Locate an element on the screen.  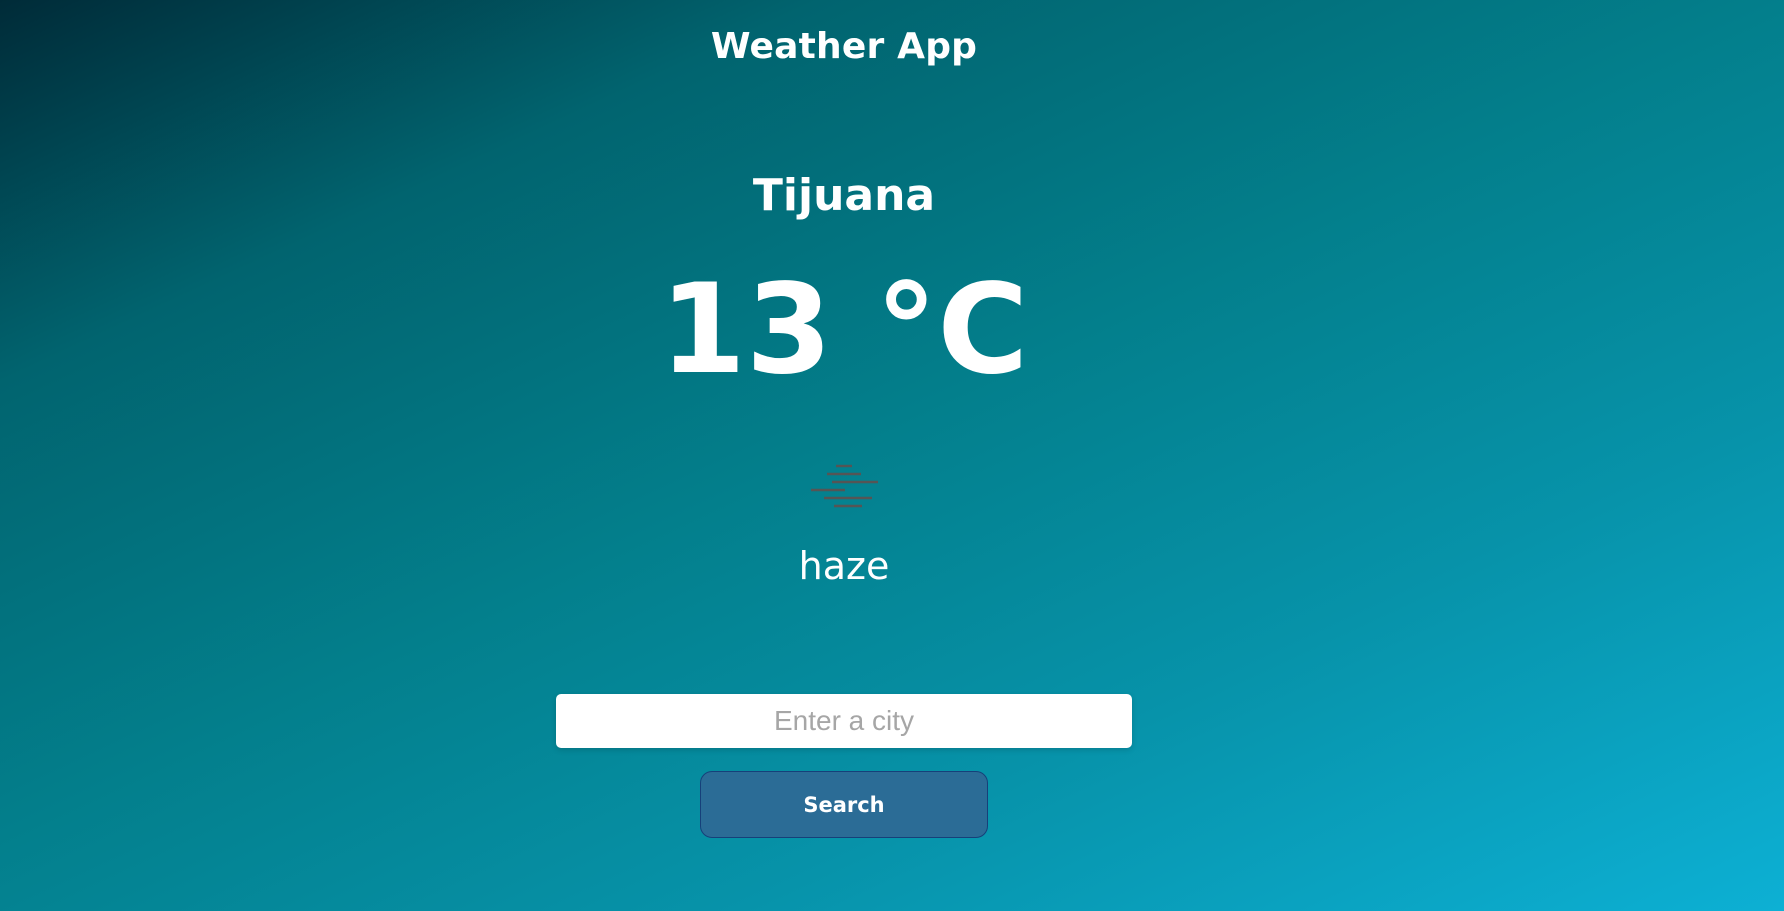
city-name: Tijuana is located at coordinates (844, 195).